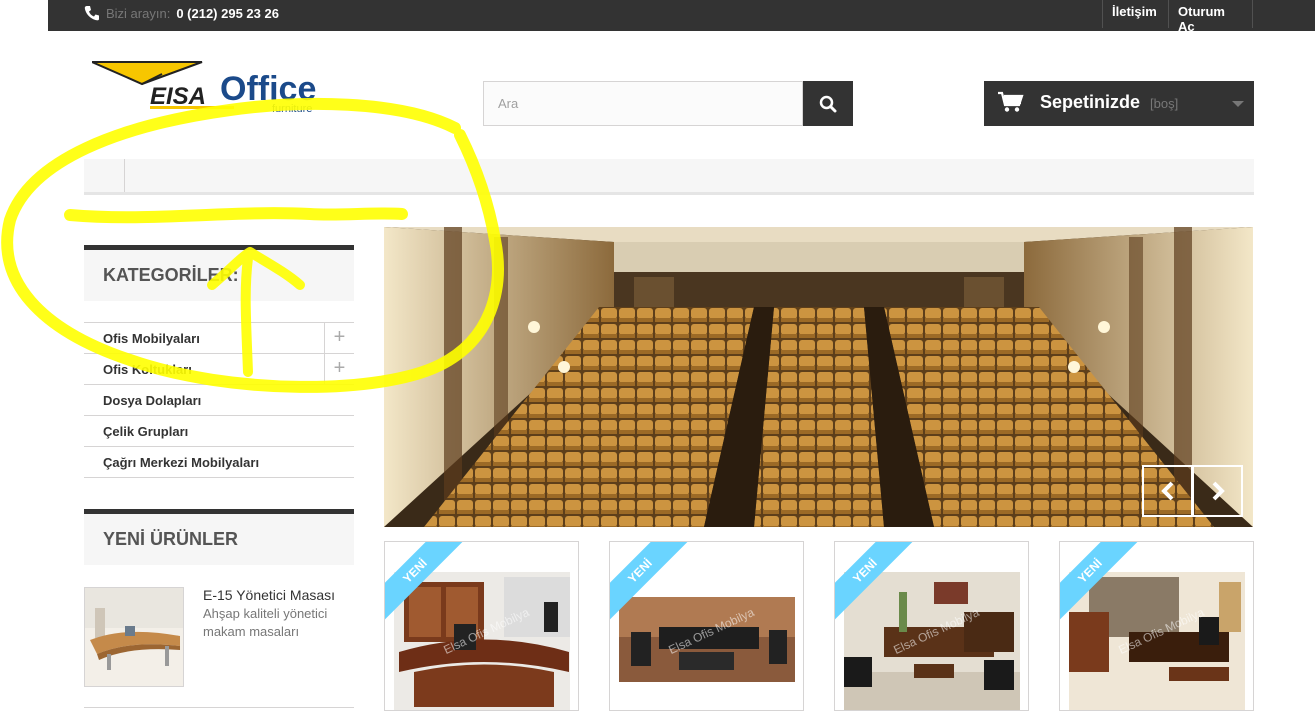 The width and height of the screenshot is (1315, 711). What do you see at coordinates (138, 13) in the screenshot?
I see `call-label: Bizi arayın:` at bounding box center [138, 13].